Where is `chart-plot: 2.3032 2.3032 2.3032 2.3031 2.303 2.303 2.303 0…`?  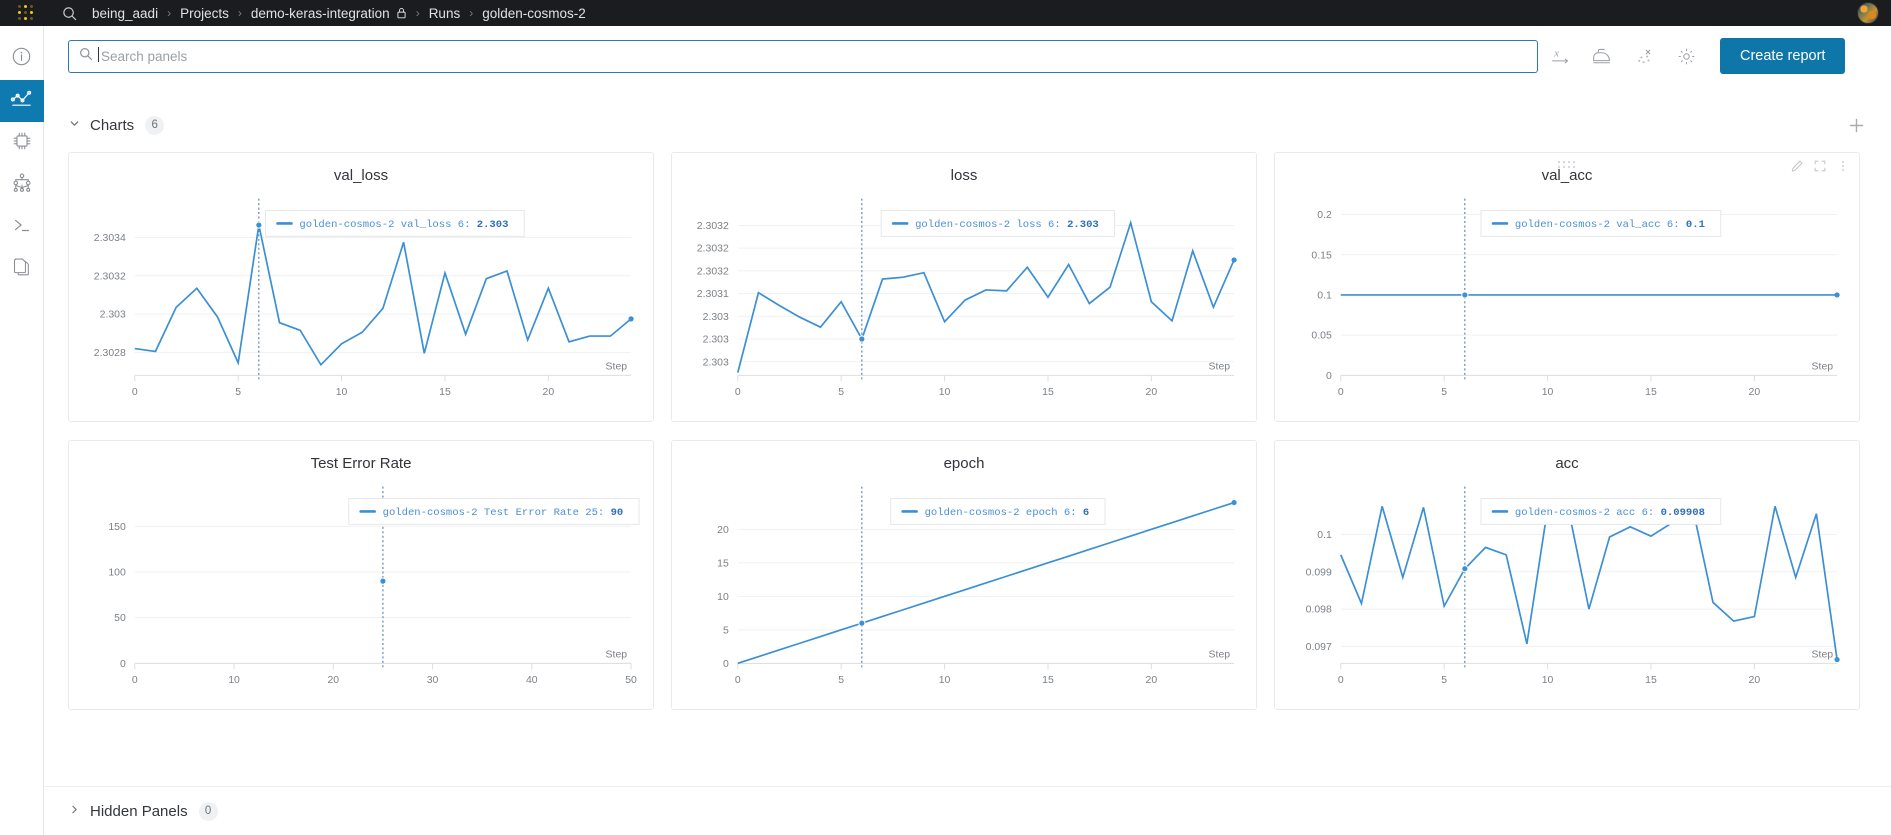 chart-plot: 2.3032 2.3032 2.3032 2.3031 2.303 2.303 2.303 0… is located at coordinates (964, 287).